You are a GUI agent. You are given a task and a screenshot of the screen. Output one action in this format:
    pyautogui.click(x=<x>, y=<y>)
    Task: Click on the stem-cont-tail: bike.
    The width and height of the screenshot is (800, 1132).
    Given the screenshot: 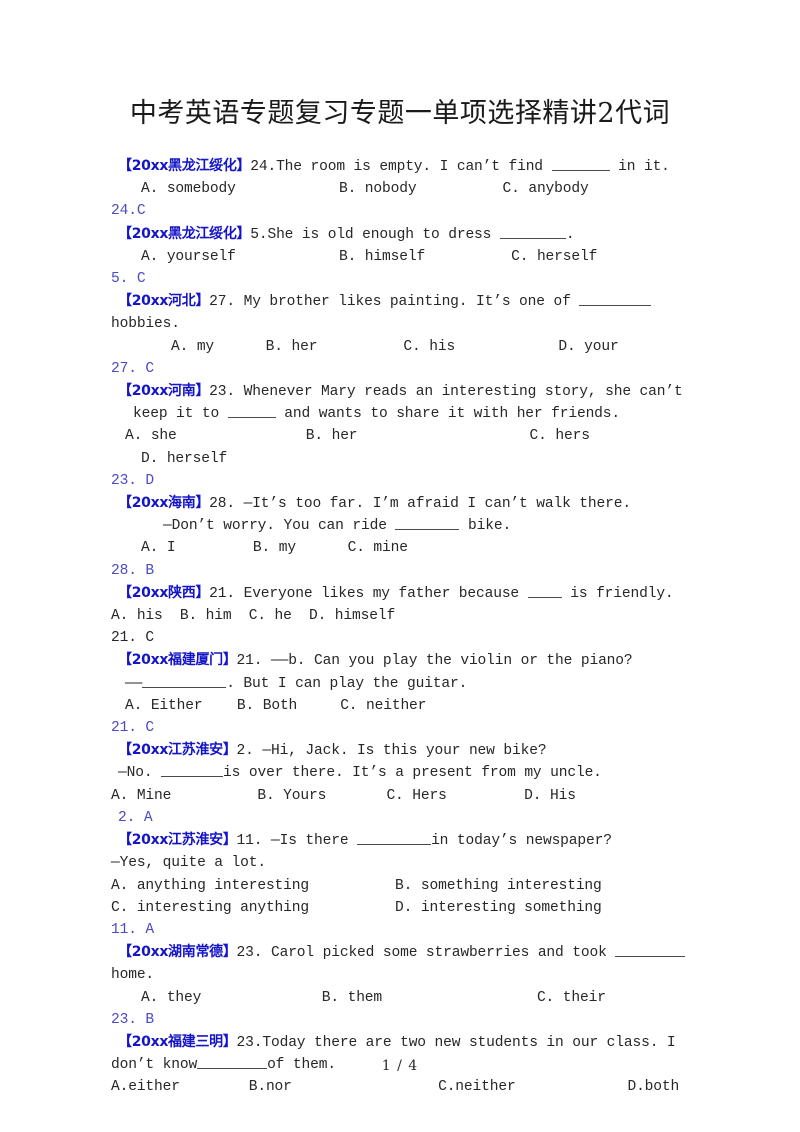 What is the action you would take?
    pyautogui.click(x=485, y=526)
    